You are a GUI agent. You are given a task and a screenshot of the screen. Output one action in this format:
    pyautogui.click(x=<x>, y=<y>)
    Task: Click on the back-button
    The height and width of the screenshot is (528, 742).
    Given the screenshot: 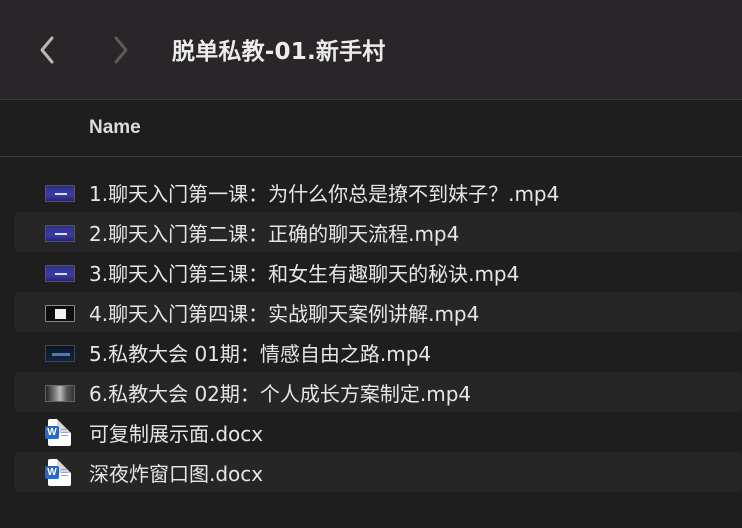 What is the action you would take?
    pyautogui.click(x=48, y=50)
    